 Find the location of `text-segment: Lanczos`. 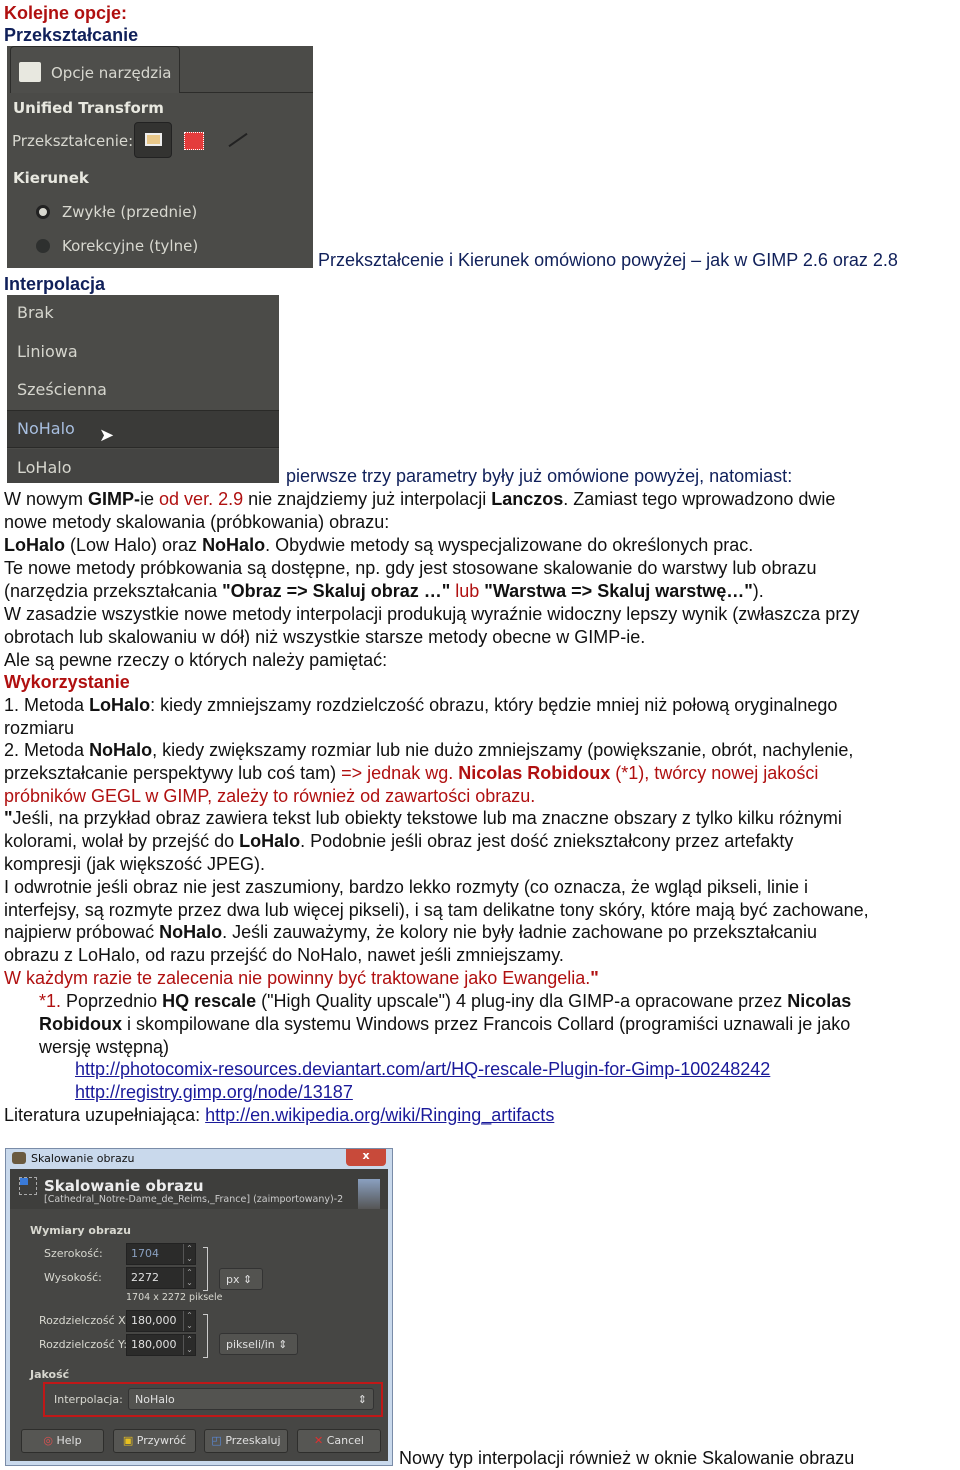

text-segment: Lanczos is located at coordinates (527, 499).